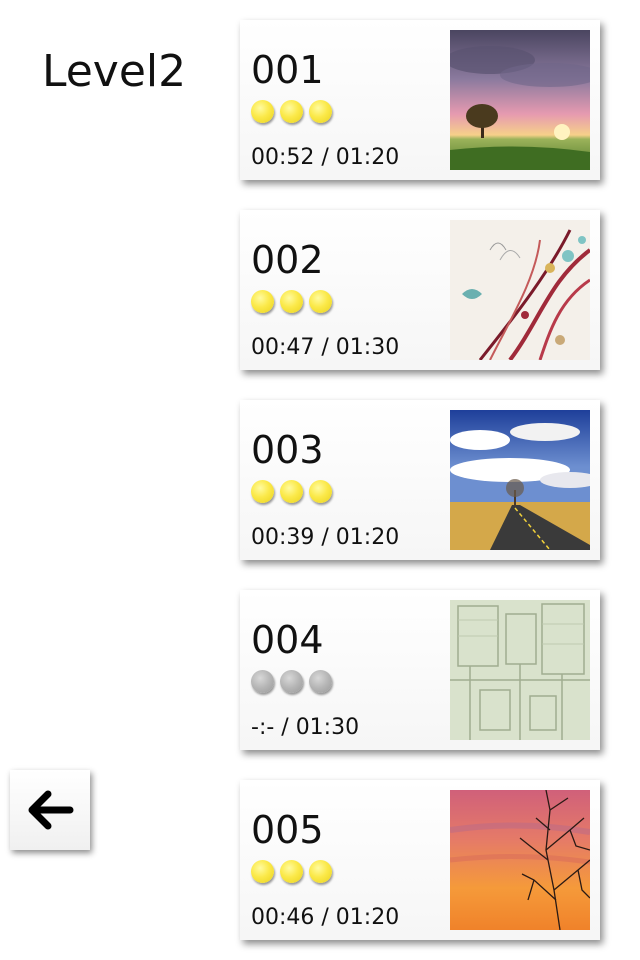  Describe the element at coordinates (287, 260) in the screenshot. I see `level-number: 002` at that location.